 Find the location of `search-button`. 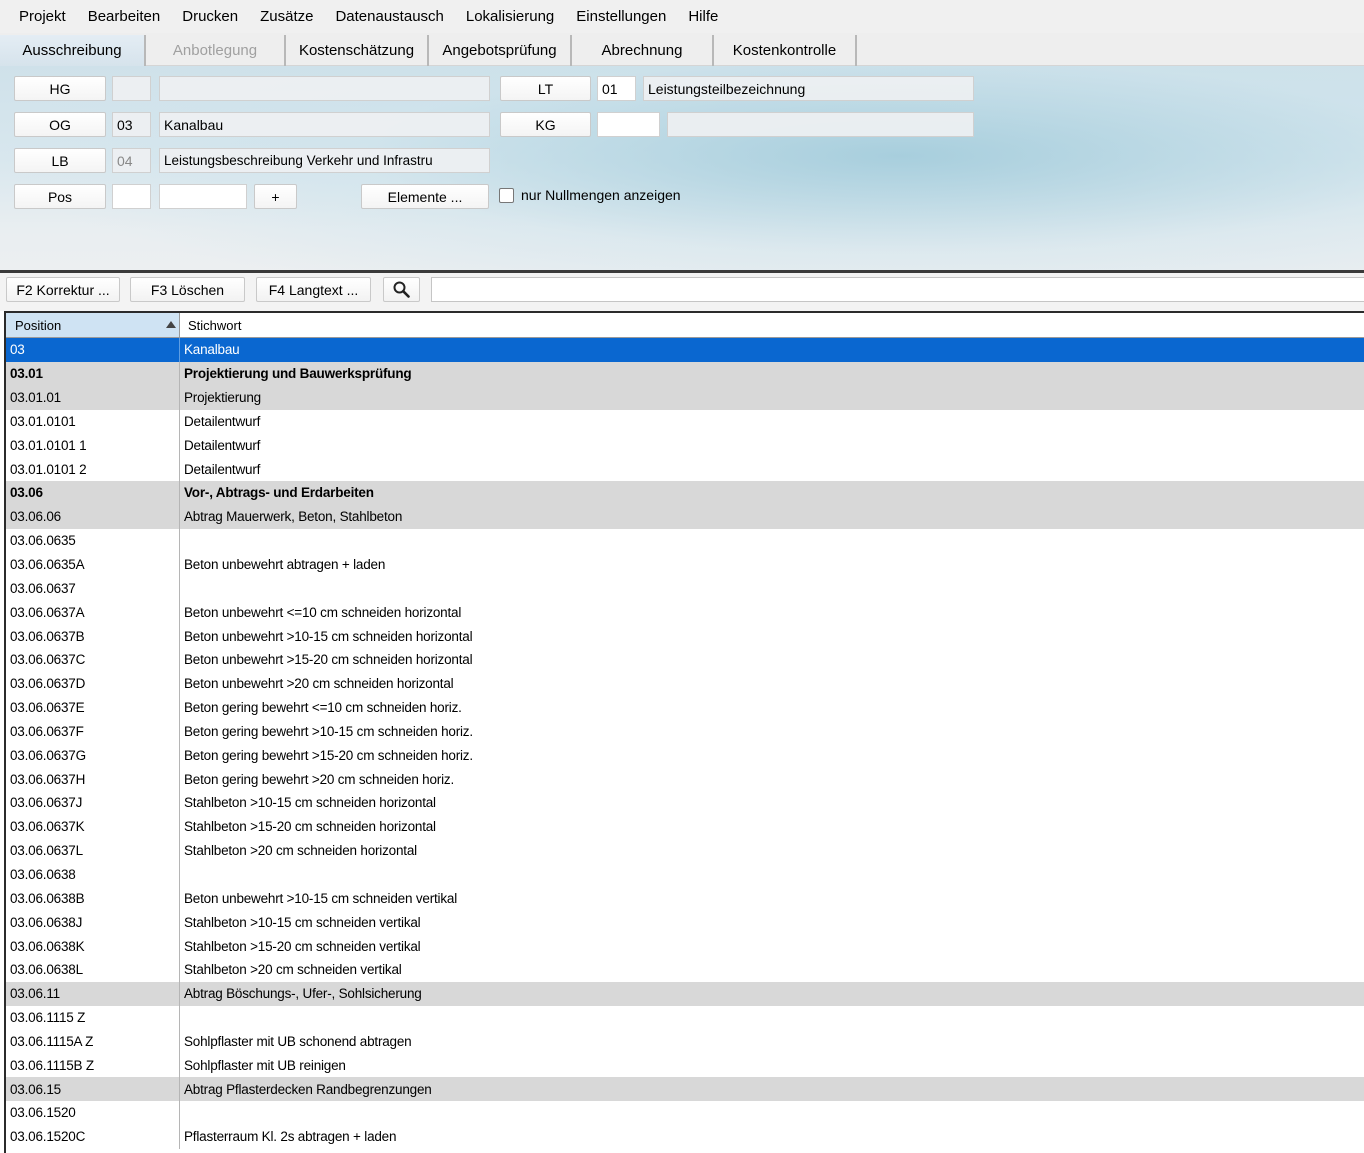

search-button is located at coordinates (401, 289).